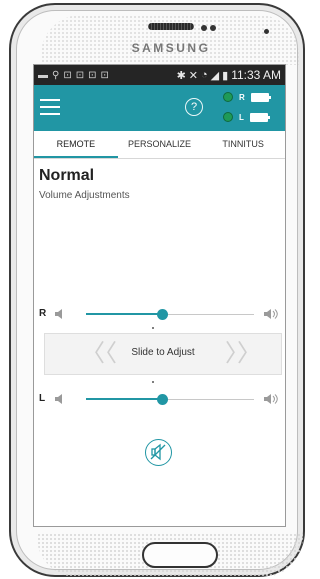 The height and width of the screenshot is (579, 320). Describe the element at coordinates (76, 144) in the screenshot. I see `tab-remote: REMOTE` at that location.